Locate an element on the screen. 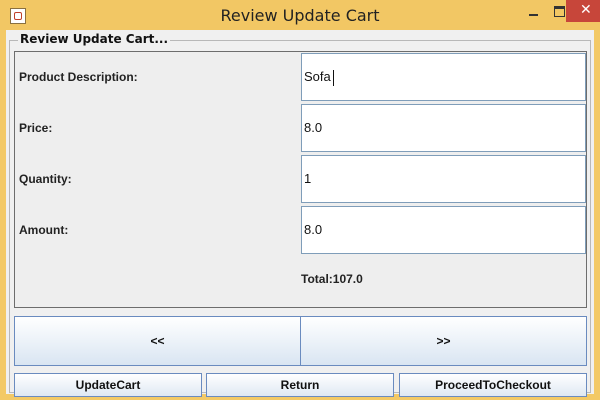 The width and height of the screenshot is (600, 400). return-button: Return is located at coordinates (300, 385).